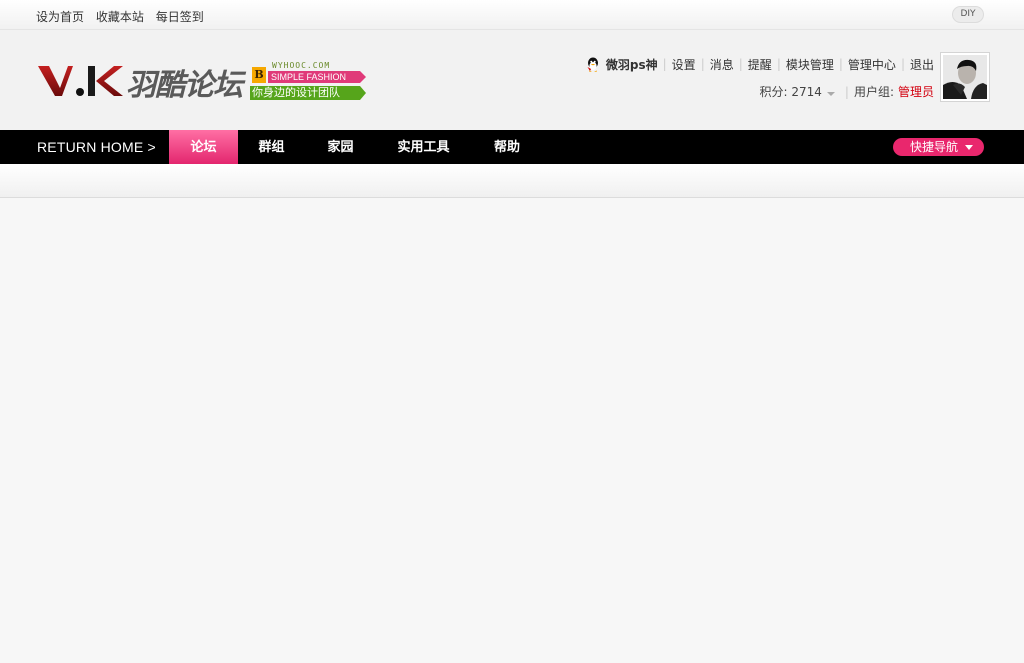 This screenshot has width=1024, height=663. Describe the element at coordinates (934, 147) in the screenshot. I see `quick-nav-label: 快捷导航` at that location.